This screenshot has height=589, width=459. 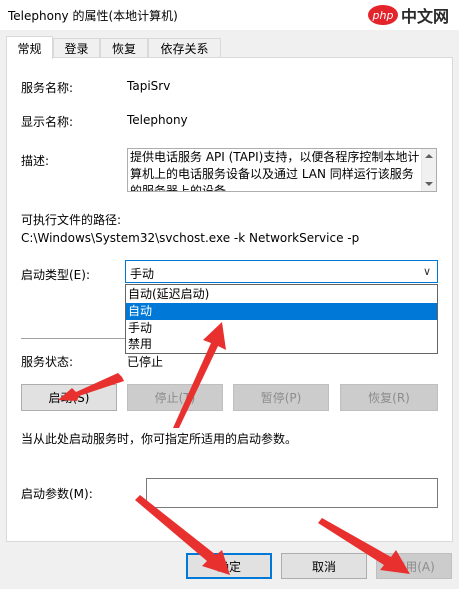 I want to click on startup-type-dropdown: 自动(延迟启动) 自动 手动 禁用, so click(x=281, y=319).